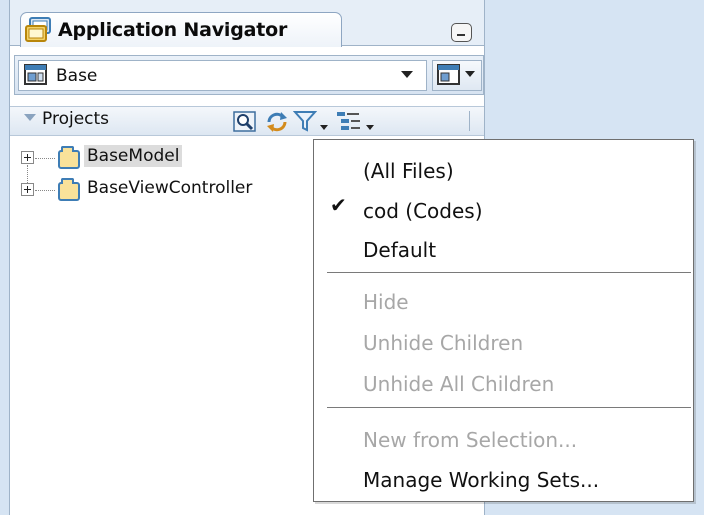 The height and width of the screenshot is (515, 704). I want to click on application-menu-icon, so click(449, 75).